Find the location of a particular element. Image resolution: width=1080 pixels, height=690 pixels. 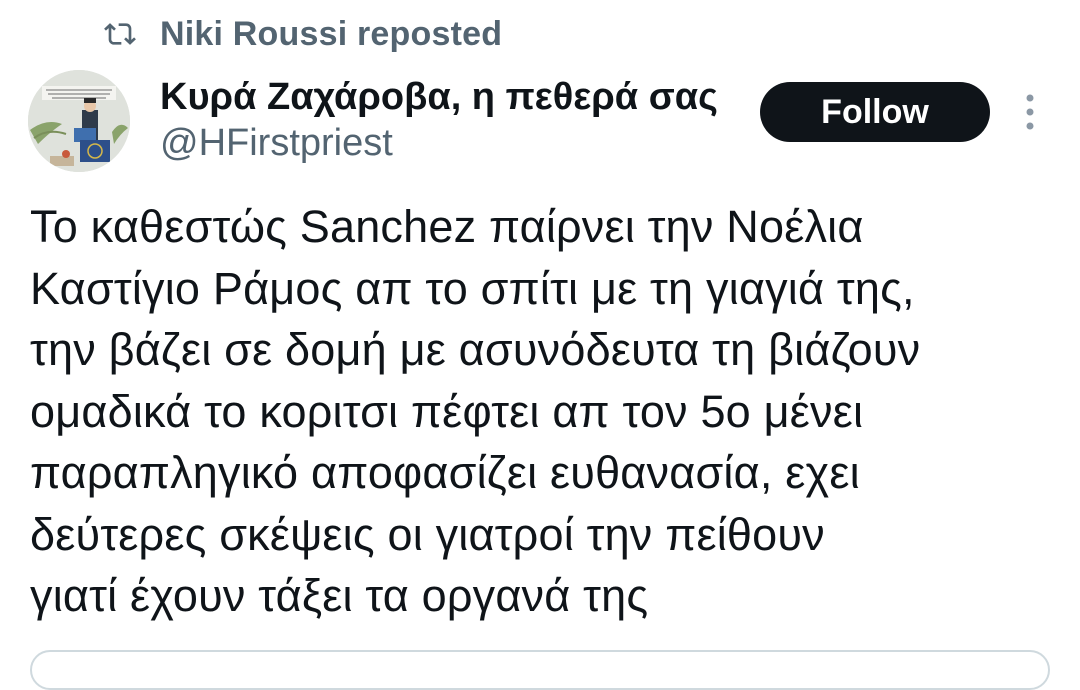

follow-button: Follow is located at coordinates (875, 112).